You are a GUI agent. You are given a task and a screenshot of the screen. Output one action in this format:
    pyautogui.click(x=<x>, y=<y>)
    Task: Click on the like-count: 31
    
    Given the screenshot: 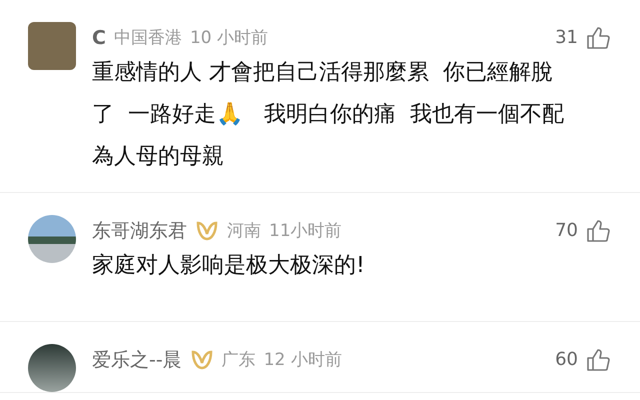 What is the action you would take?
    pyautogui.click(x=566, y=38)
    